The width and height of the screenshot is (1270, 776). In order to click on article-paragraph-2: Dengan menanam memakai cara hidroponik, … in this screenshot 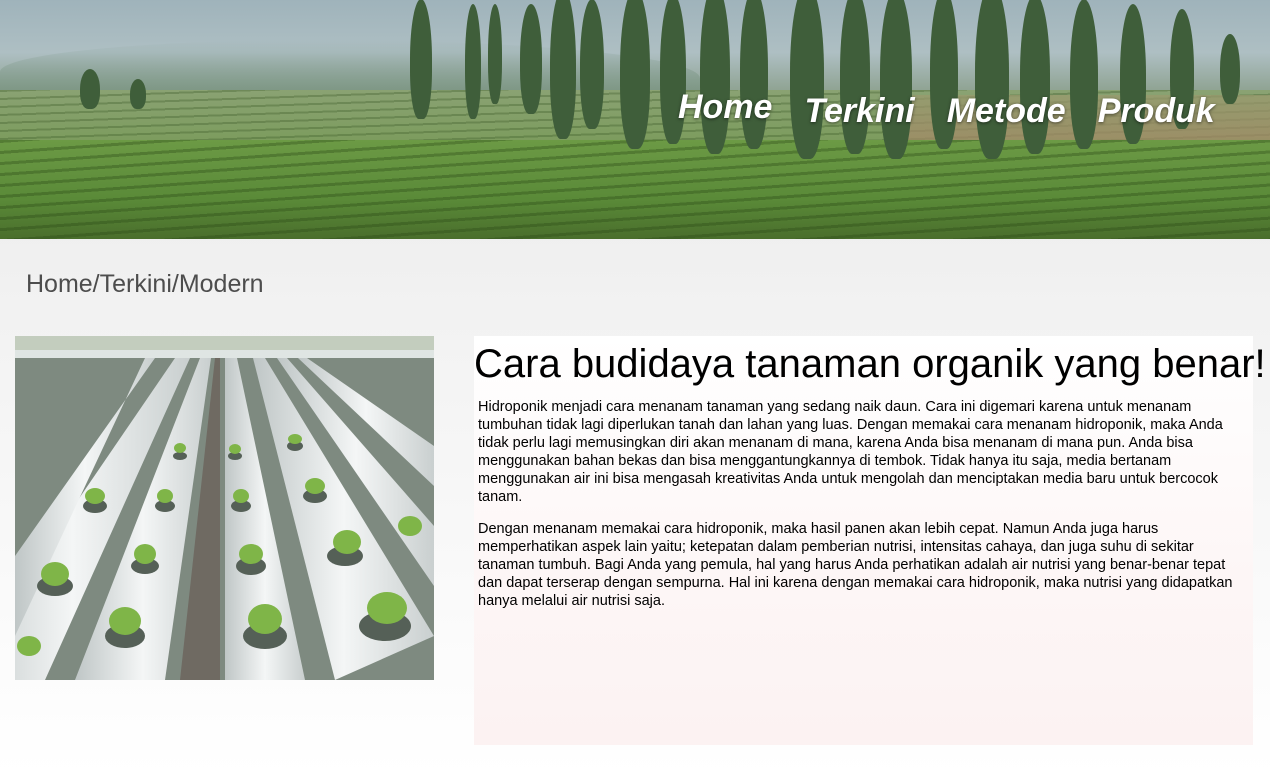, I will do `click(855, 565)`.